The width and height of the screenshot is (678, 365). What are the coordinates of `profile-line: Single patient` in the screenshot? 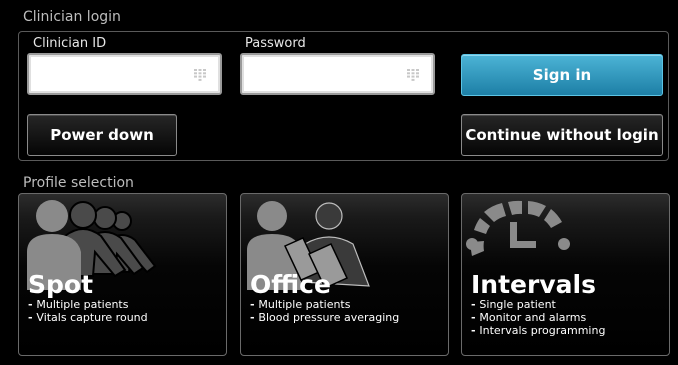 It's located at (538, 304).